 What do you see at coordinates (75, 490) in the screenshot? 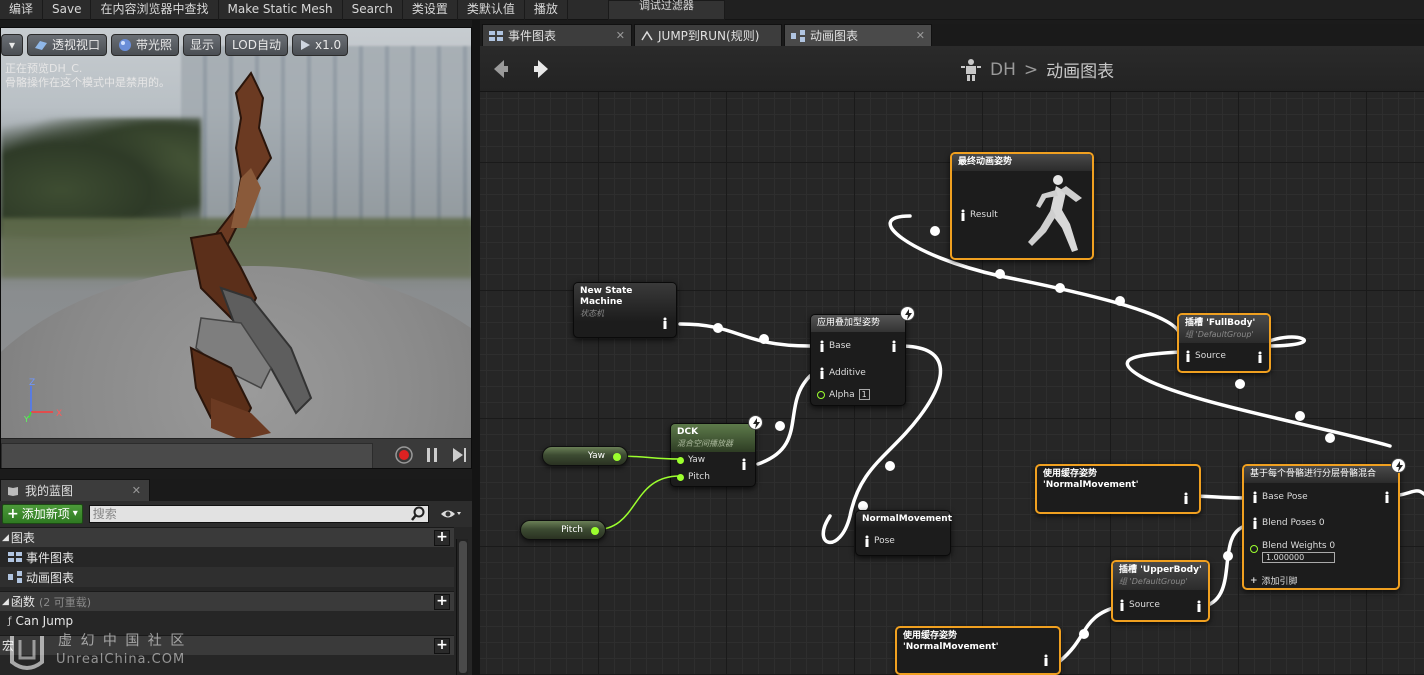
I see `tab-my-blueprint: 我的蓝图 ✕` at bounding box center [75, 490].